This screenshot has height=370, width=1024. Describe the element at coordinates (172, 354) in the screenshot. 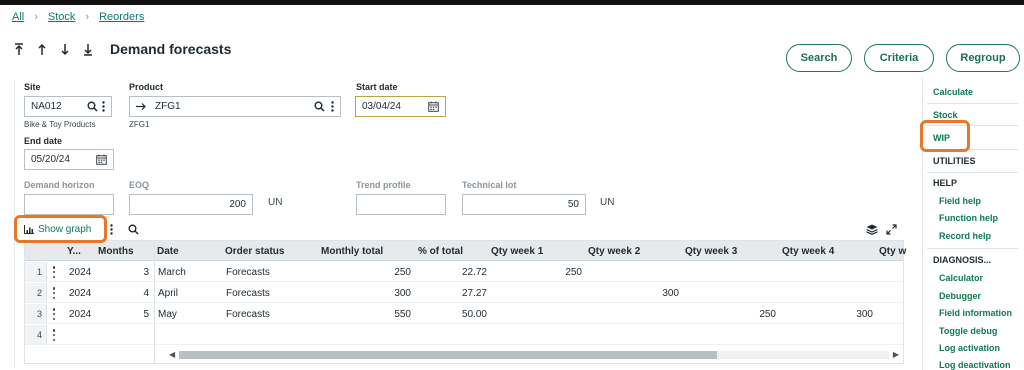

I see `scroll-left-icon: ◀` at that location.